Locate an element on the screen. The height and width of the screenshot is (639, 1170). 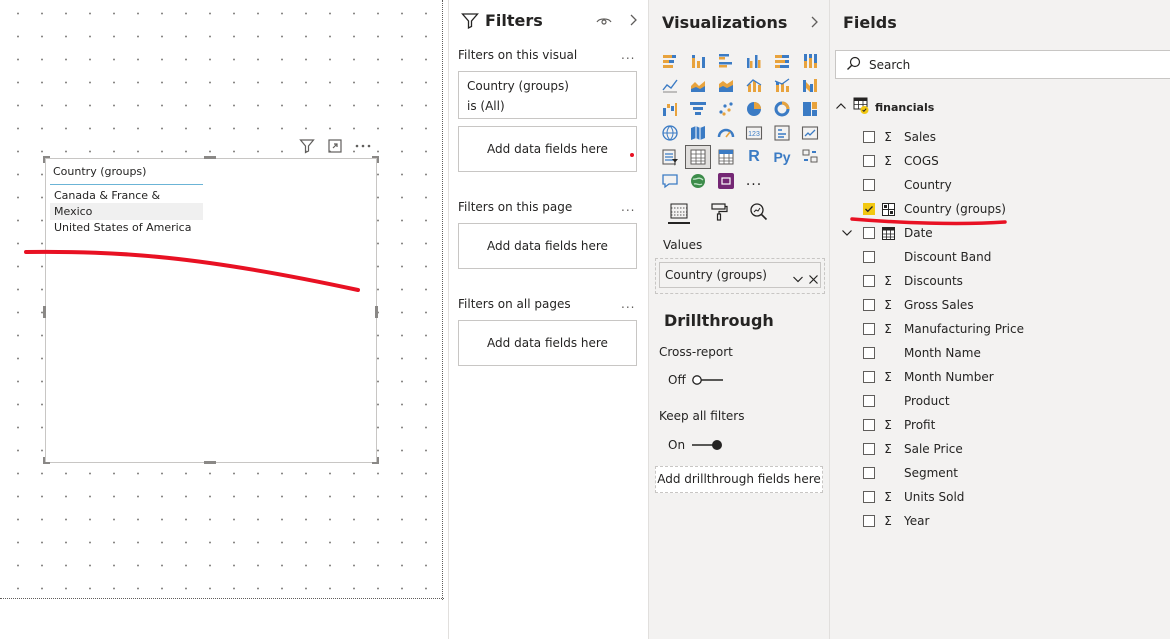
format-paint-roller-icon is located at coordinates (719, 212).